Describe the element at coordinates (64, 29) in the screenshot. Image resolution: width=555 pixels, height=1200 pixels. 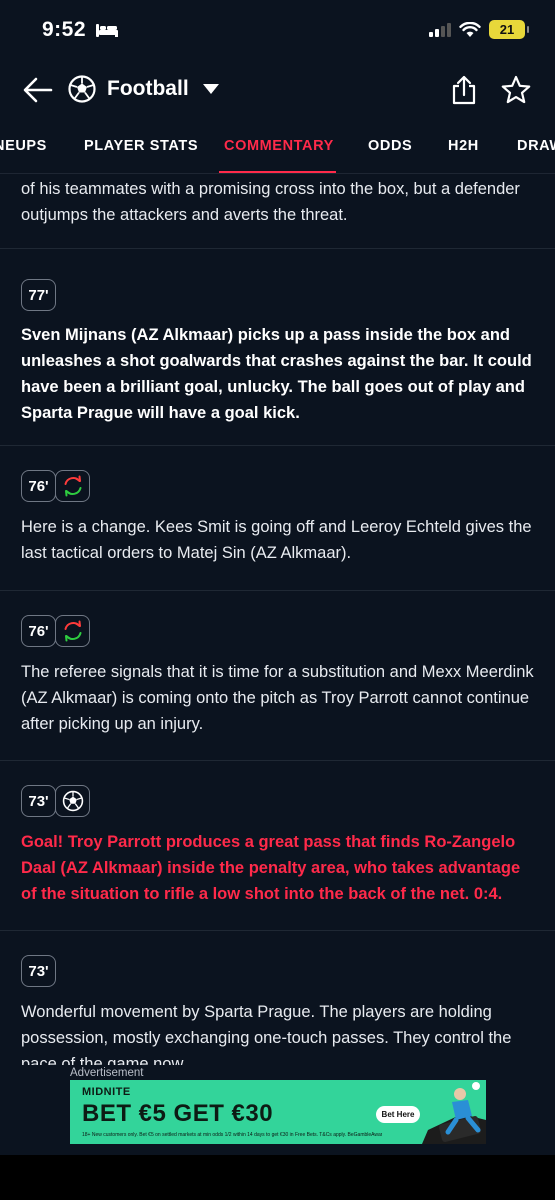
I see `status-time: 9:52` at that location.